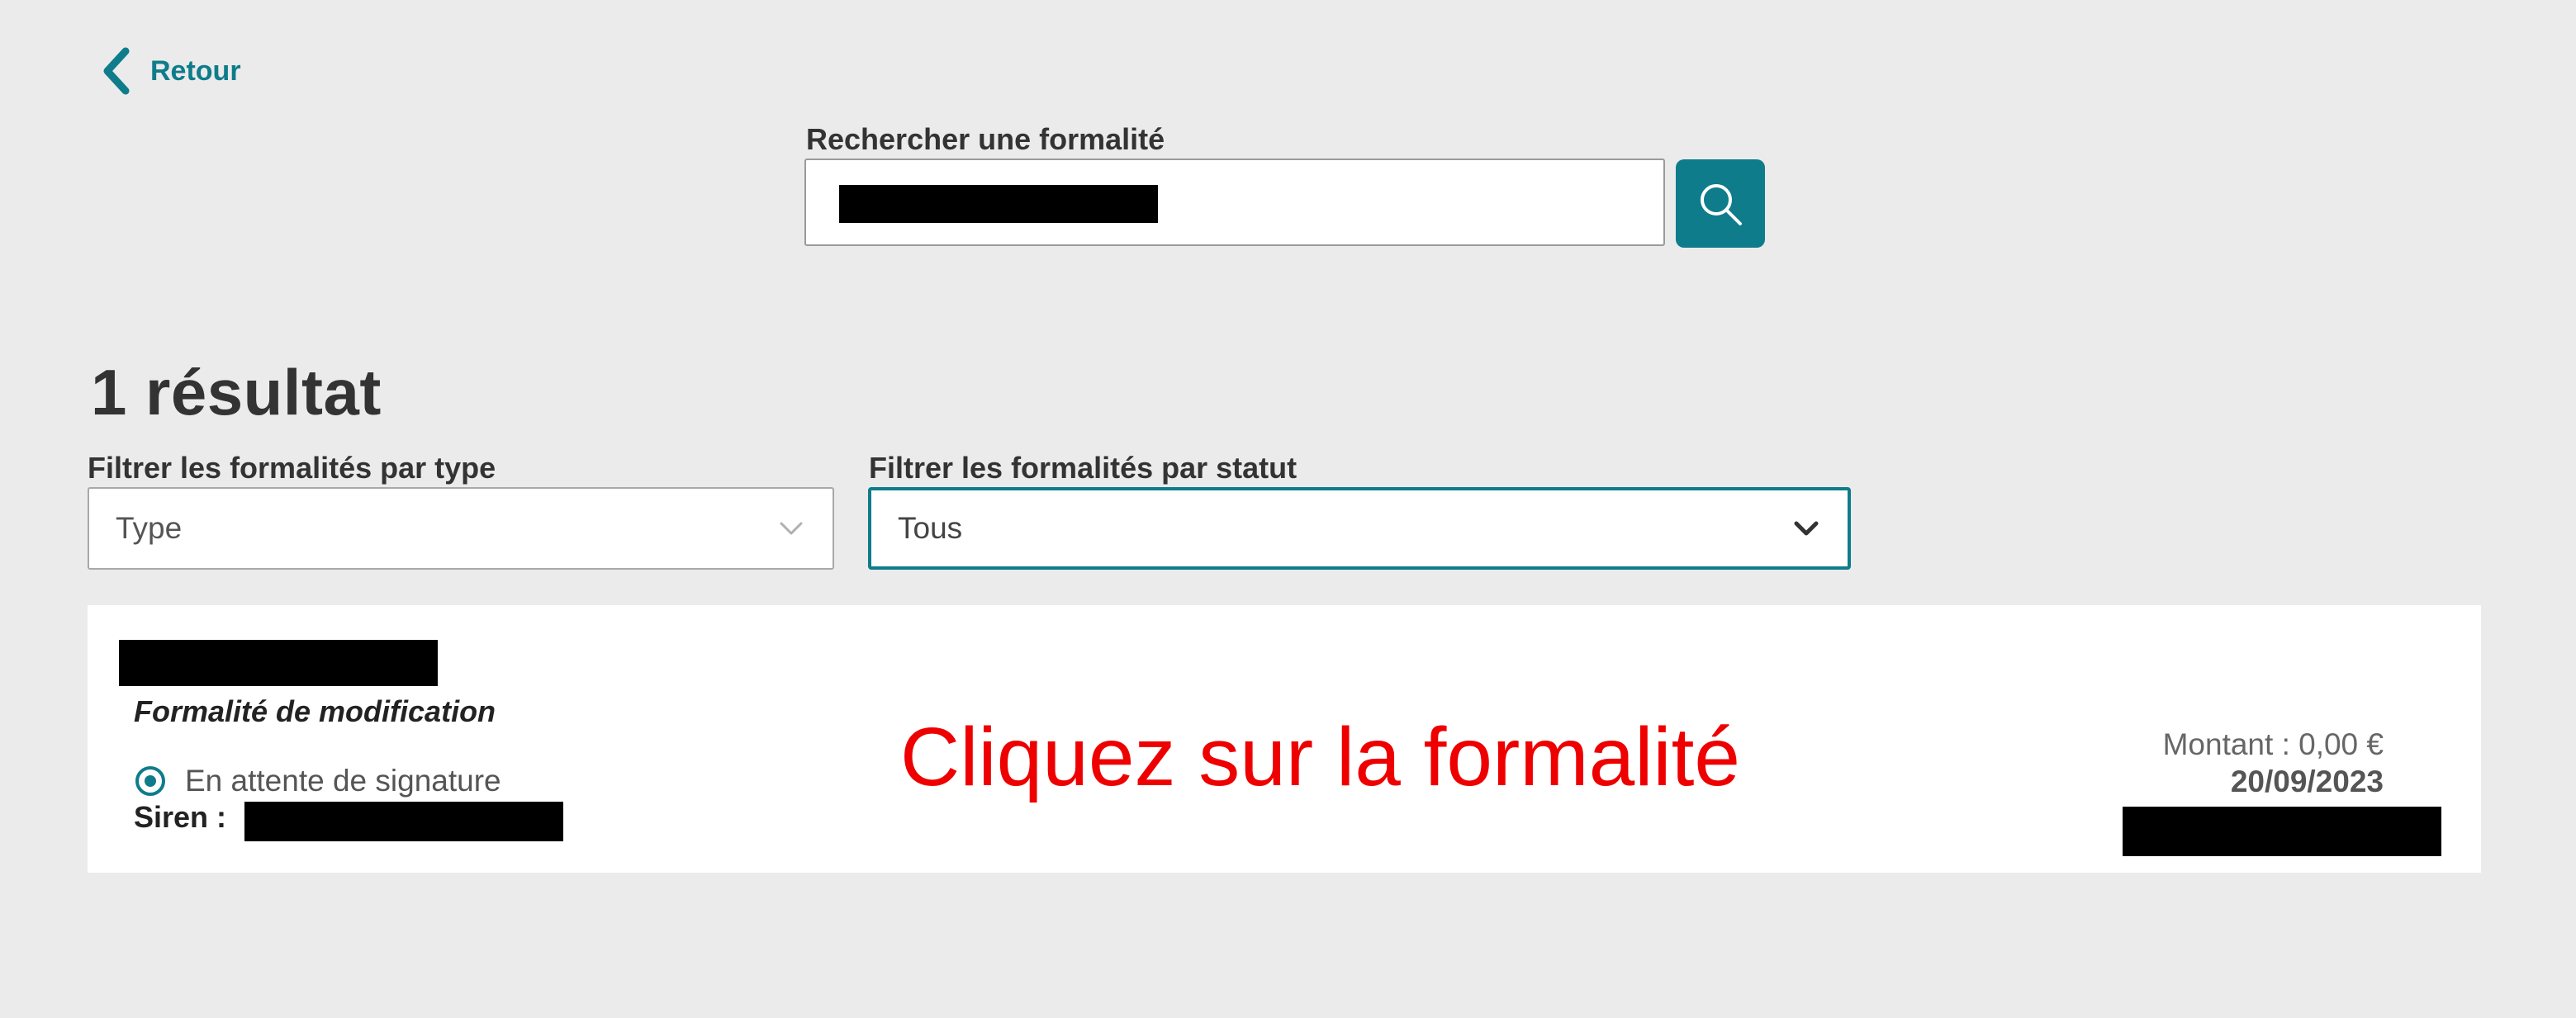 The image size is (2576, 1018). I want to click on redacted-search-value, so click(998, 204).